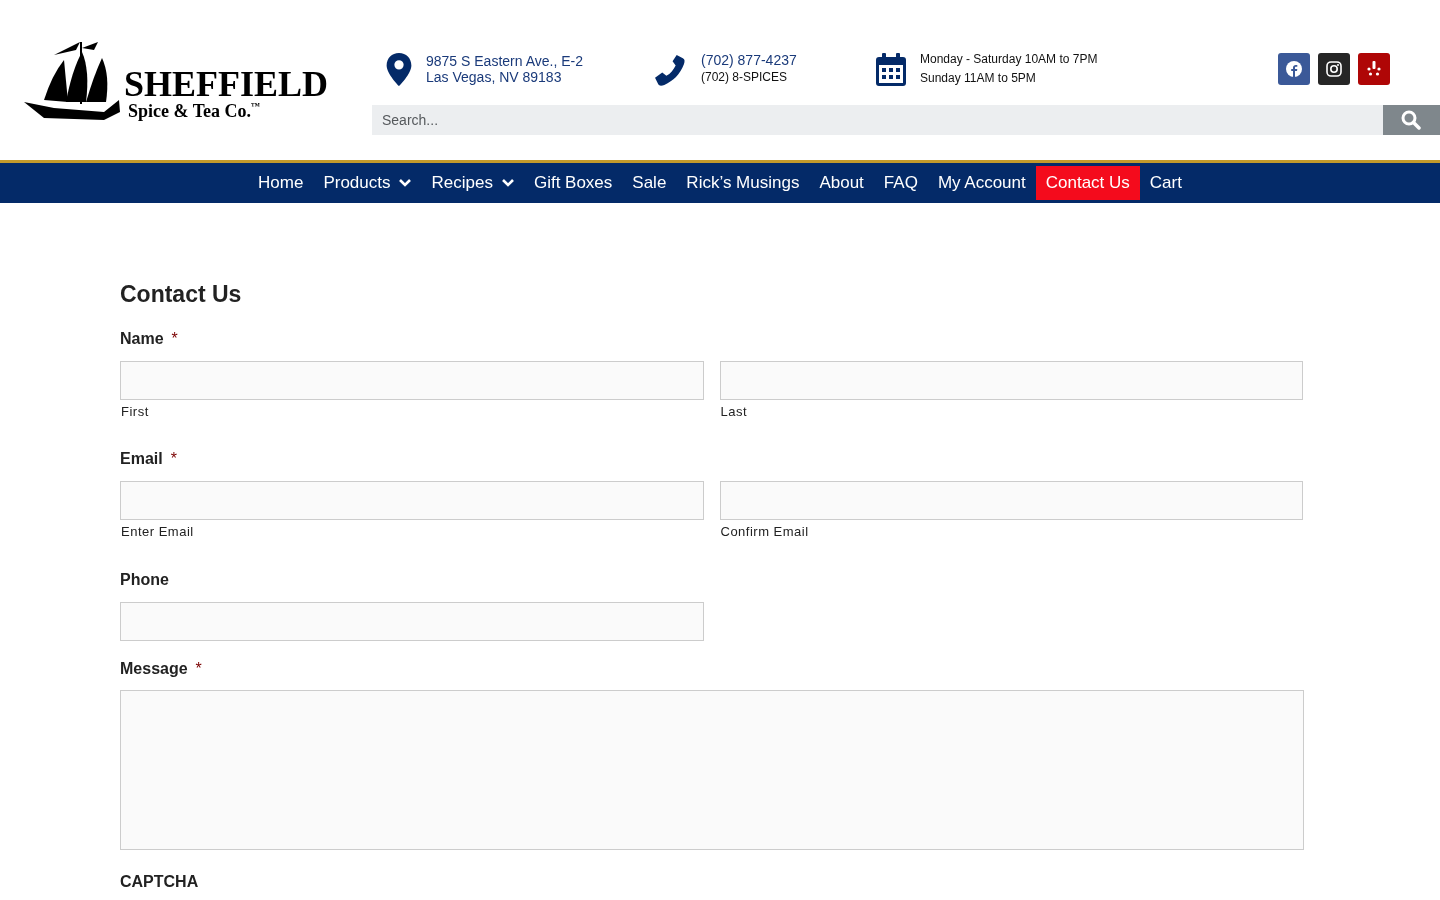 The width and height of the screenshot is (1440, 900). I want to click on logo-text: SHEFFIELD, so click(226, 84).